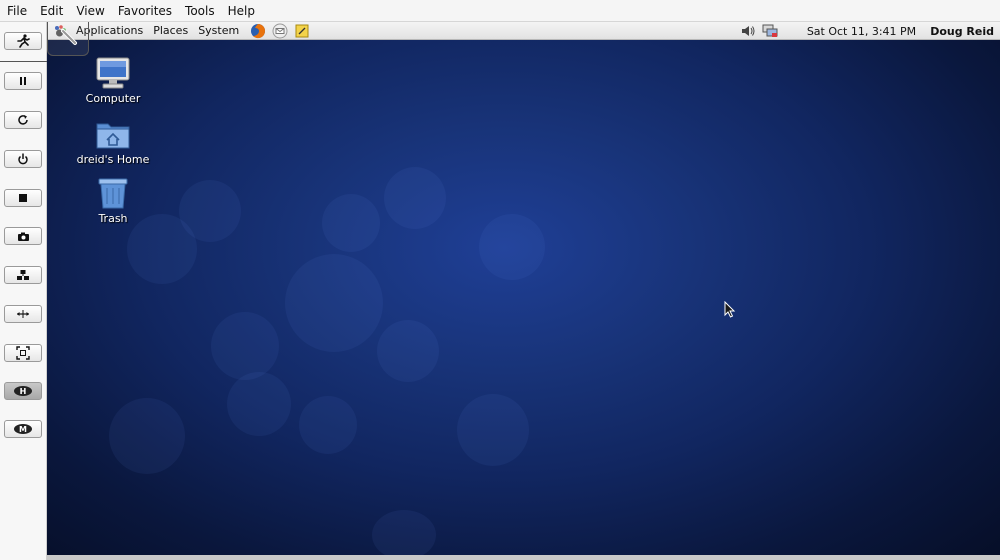  I want to click on vm-toolbar: H M, so click(23, 291).